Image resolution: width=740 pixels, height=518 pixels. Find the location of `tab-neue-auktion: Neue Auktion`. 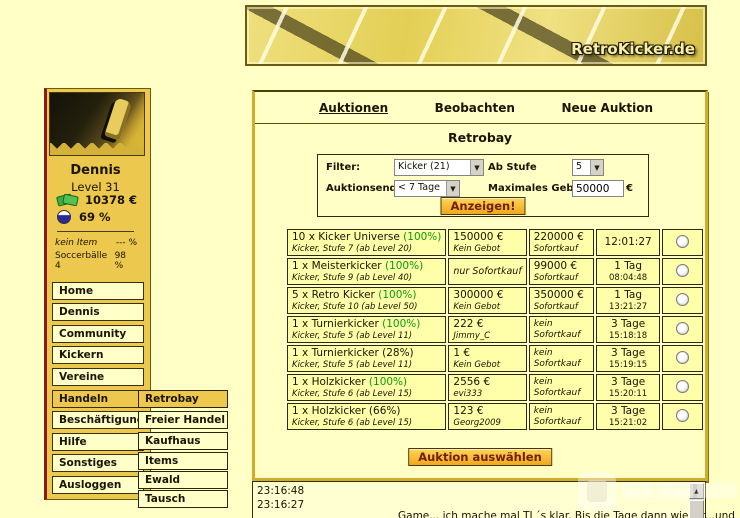

tab-neue-auktion: Neue Auktion is located at coordinates (608, 108).